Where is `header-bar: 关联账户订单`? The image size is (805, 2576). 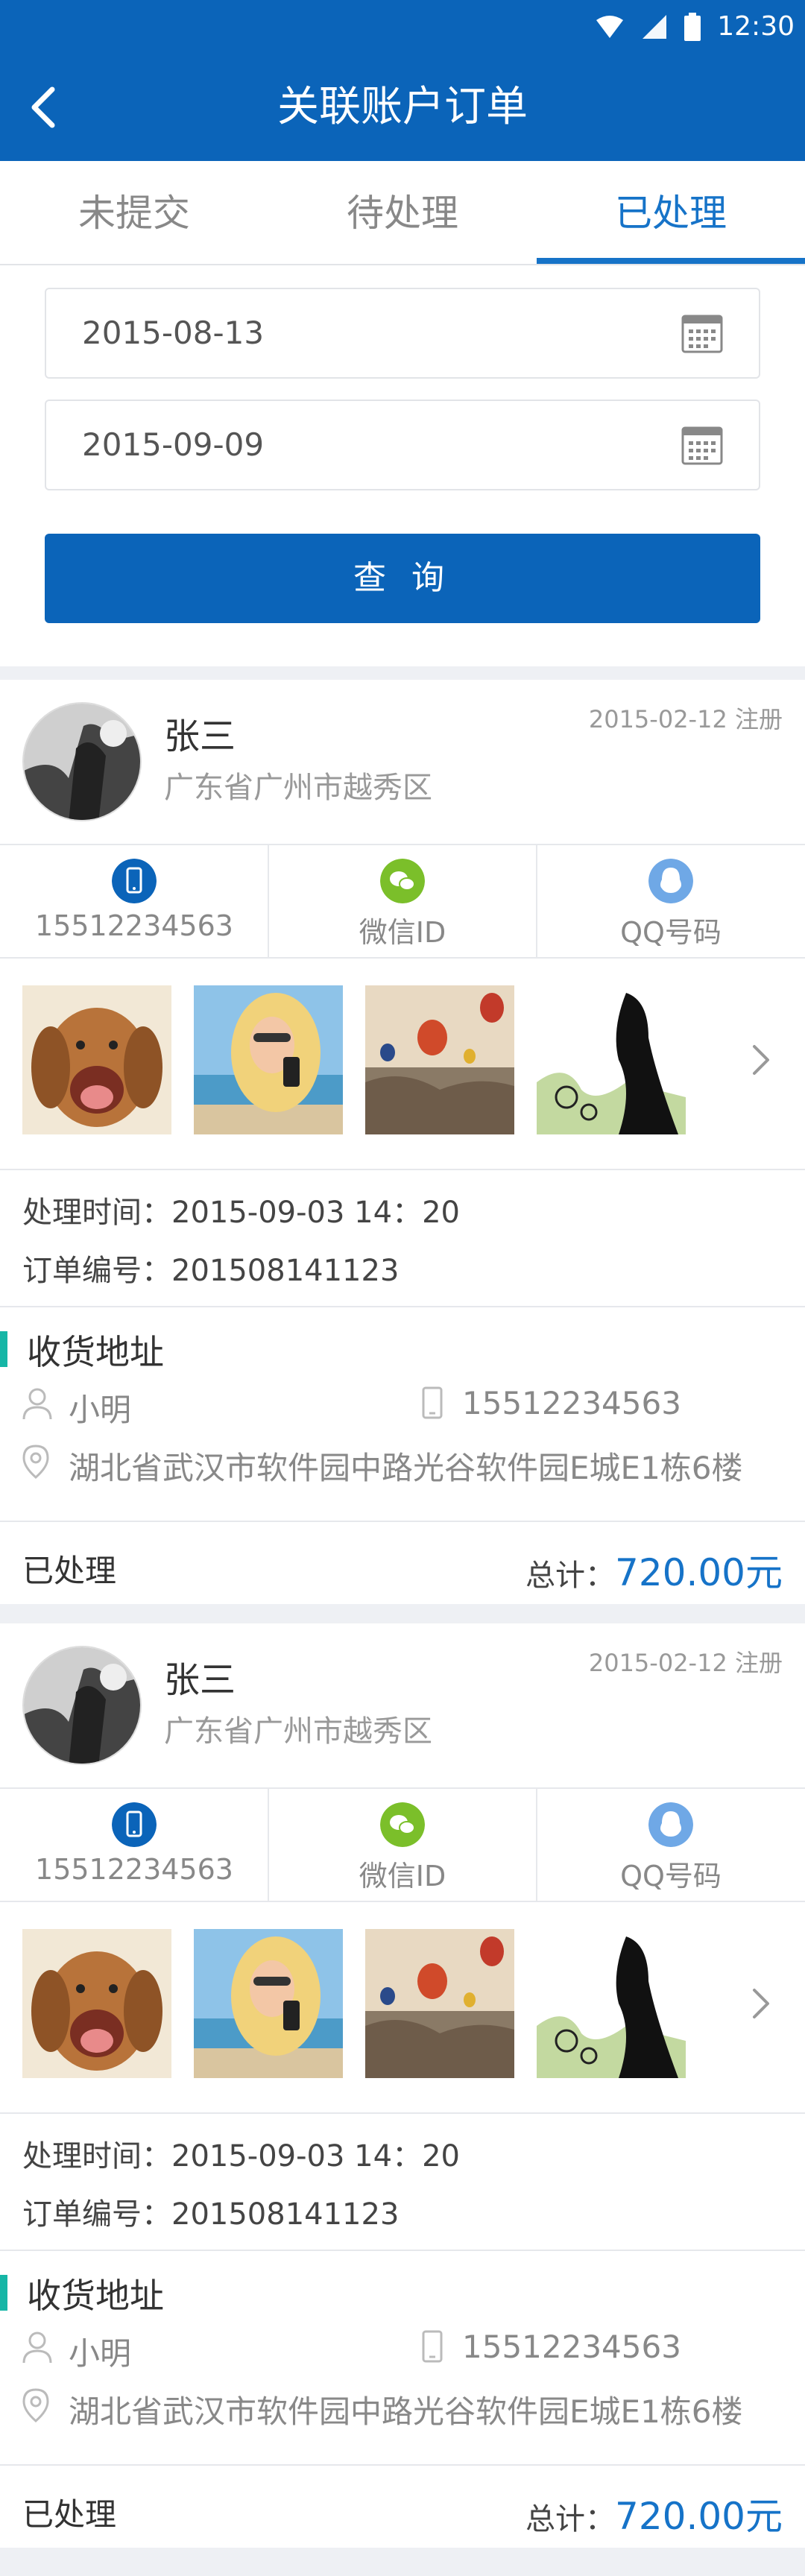 header-bar: 关联账户订单 is located at coordinates (402, 107).